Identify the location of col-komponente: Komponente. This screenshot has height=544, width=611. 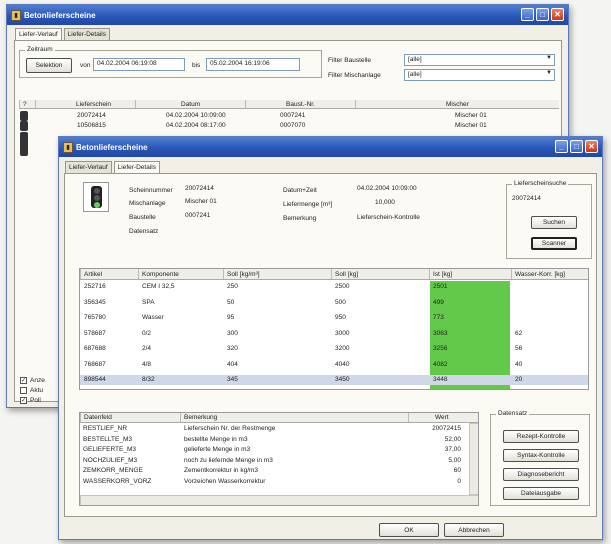
(180, 274).